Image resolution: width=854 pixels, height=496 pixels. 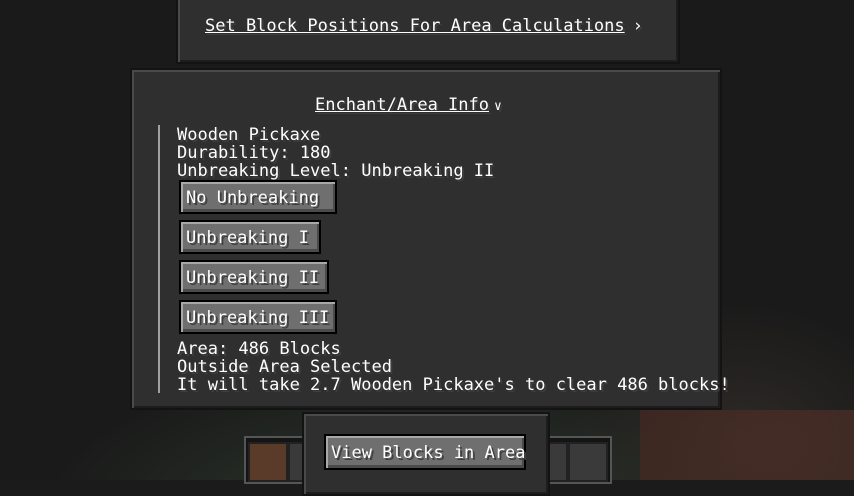 I want to click on chevron-right-icon: ›, so click(x=637, y=26).